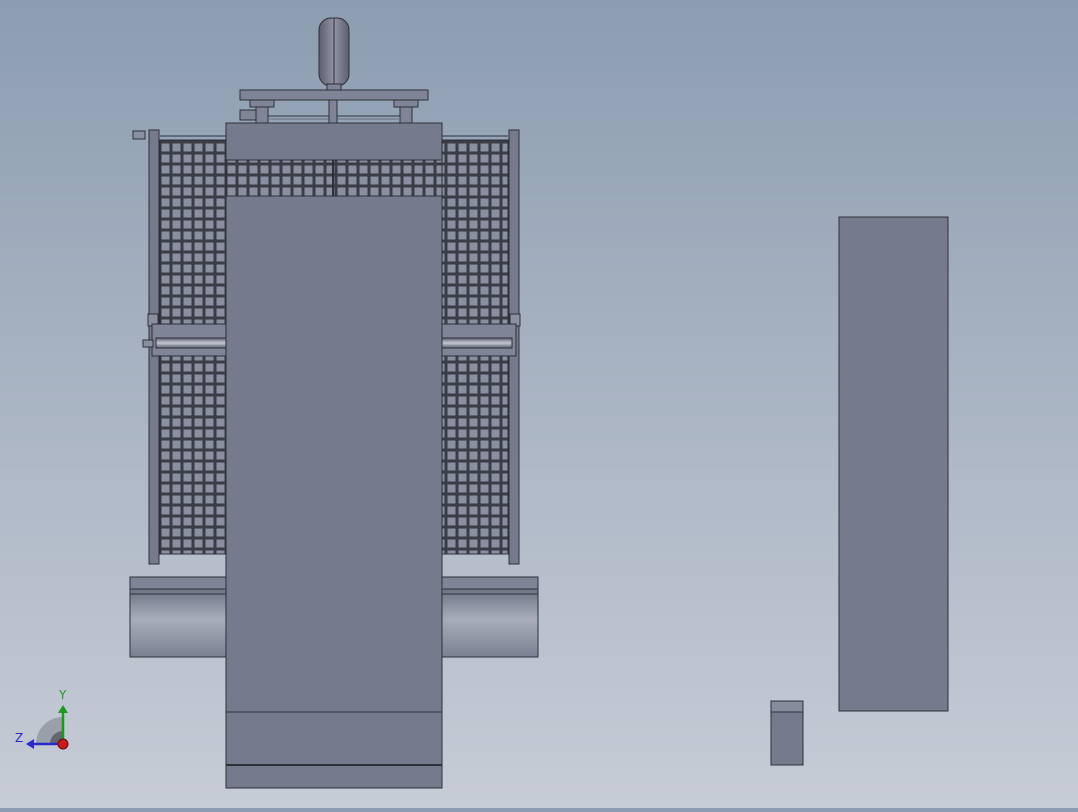 The width and height of the screenshot is (1078, 812). I want to click on top-frame, so click(334, 106).